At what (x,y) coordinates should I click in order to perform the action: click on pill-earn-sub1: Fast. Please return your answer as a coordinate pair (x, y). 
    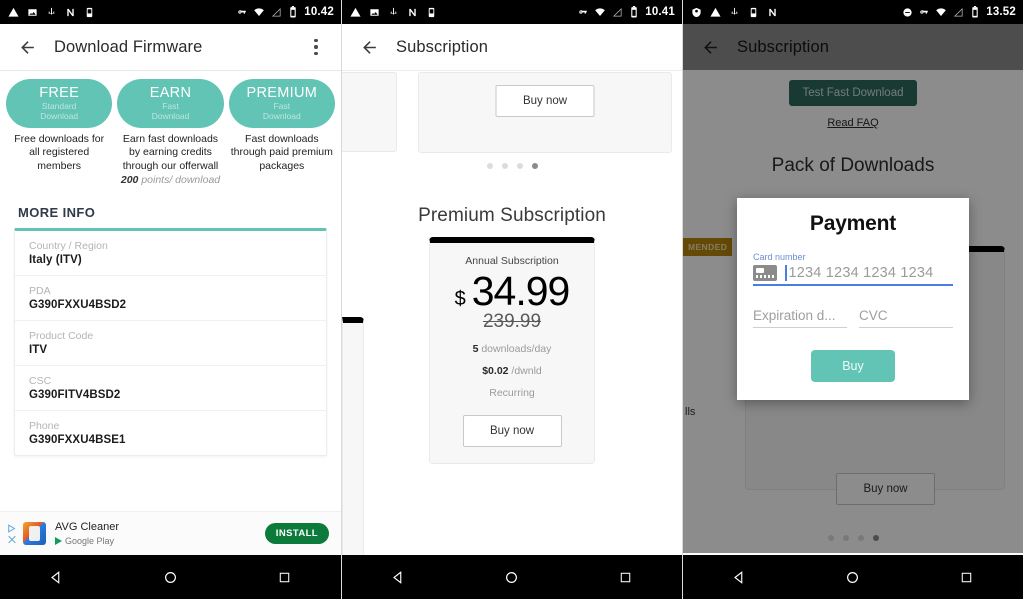
    Looking at the image, I should click on (170, 106).